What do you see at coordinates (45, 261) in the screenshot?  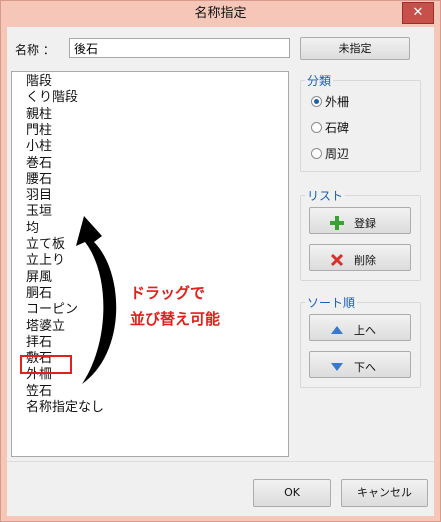 I see `list-item: 立上り` at bounding box center [45, 261].